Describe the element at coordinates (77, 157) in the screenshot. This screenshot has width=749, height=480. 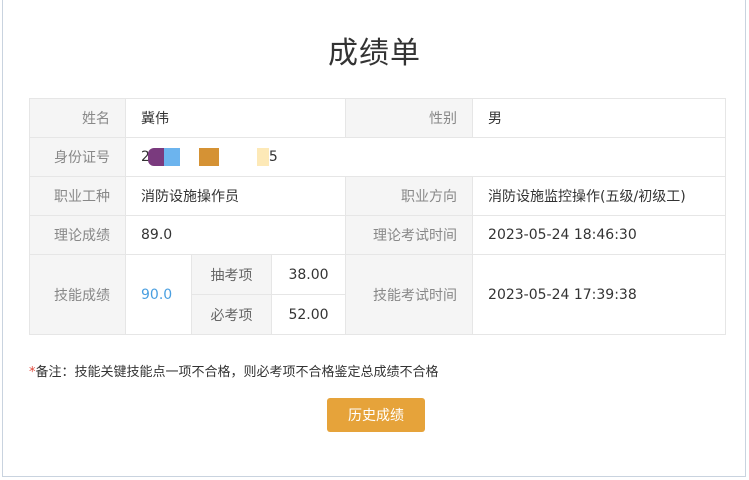
I see `id-label: 身份证号` at that location.